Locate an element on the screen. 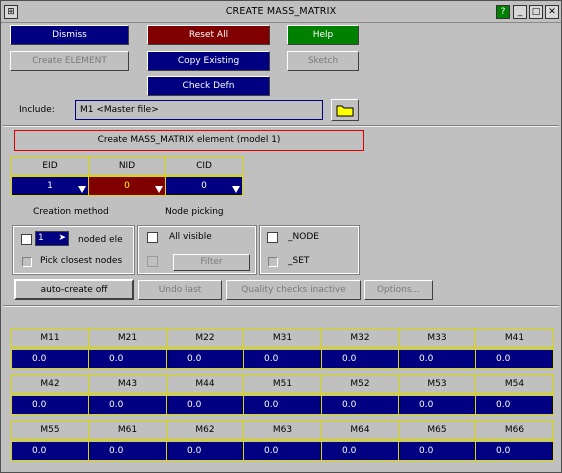 This screenshot has width=562, height=473. help-button: Help is located at coordinates (323, 35).